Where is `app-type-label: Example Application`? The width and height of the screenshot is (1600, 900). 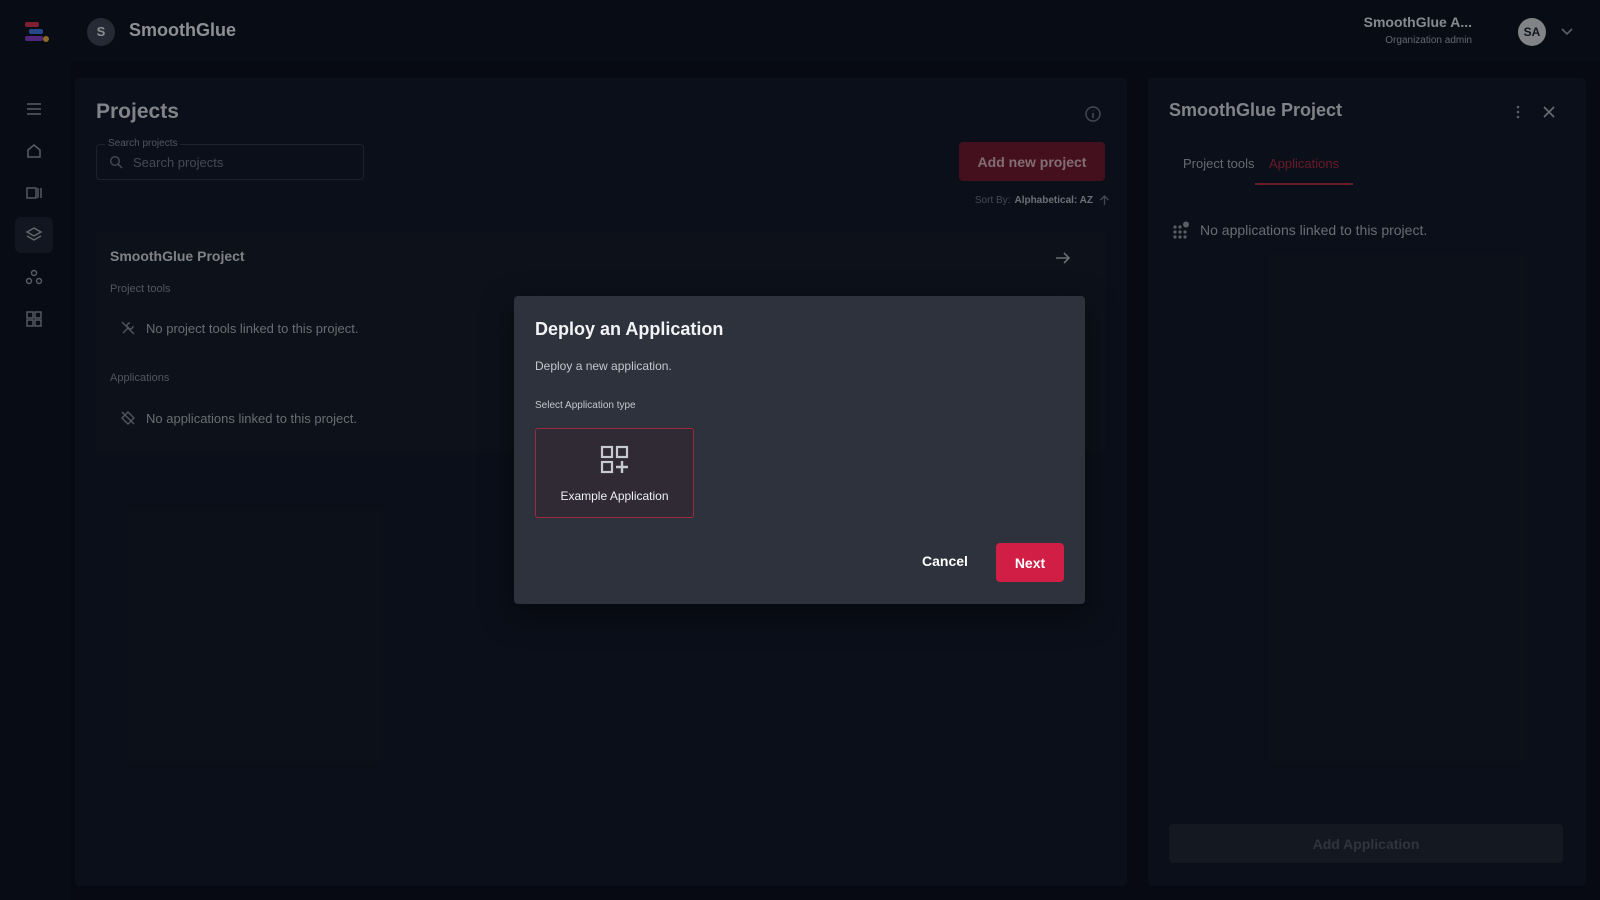 app-type-label: Example Application is located at coordinates (614, 496).